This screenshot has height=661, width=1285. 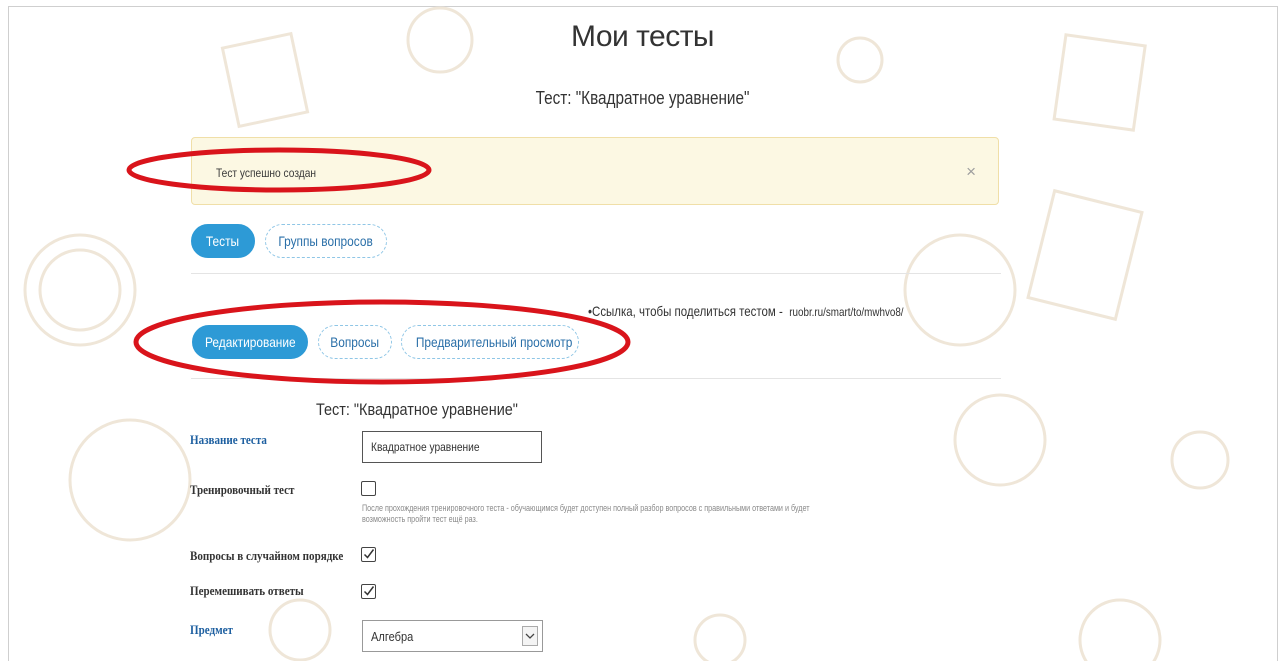 I want to click on tab-question-groups-label: Группы вопросов, so click(x=326, y=241).